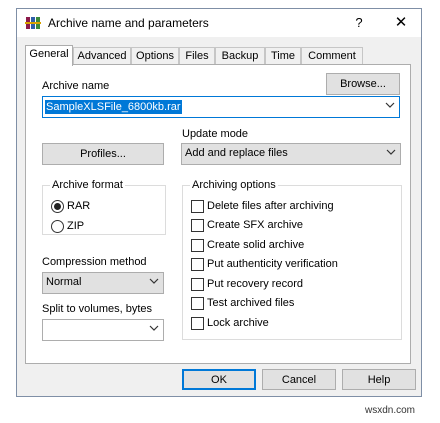 The image size is (440, 423). Describe the element at coordinates (291, 154) in the screenshot. I see `update-mode-select: Add and replace files` at that location.